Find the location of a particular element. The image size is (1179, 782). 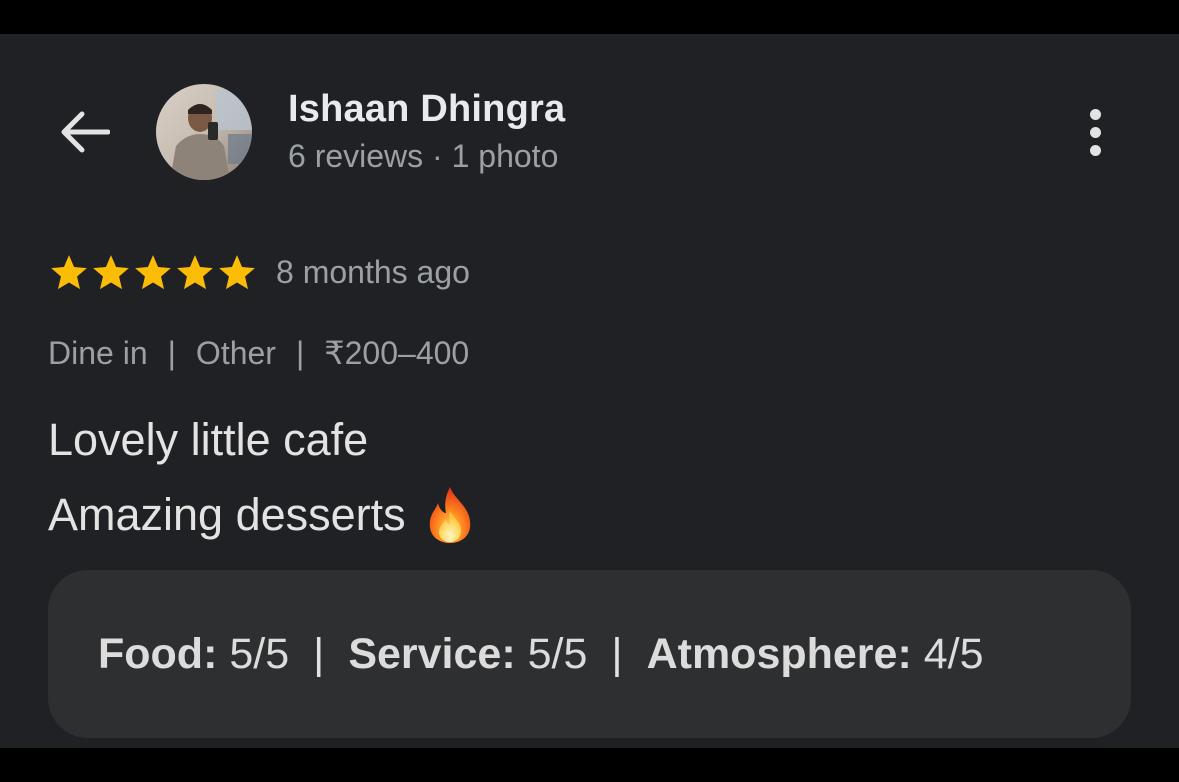

back-button is located at coordinates (84, 132).